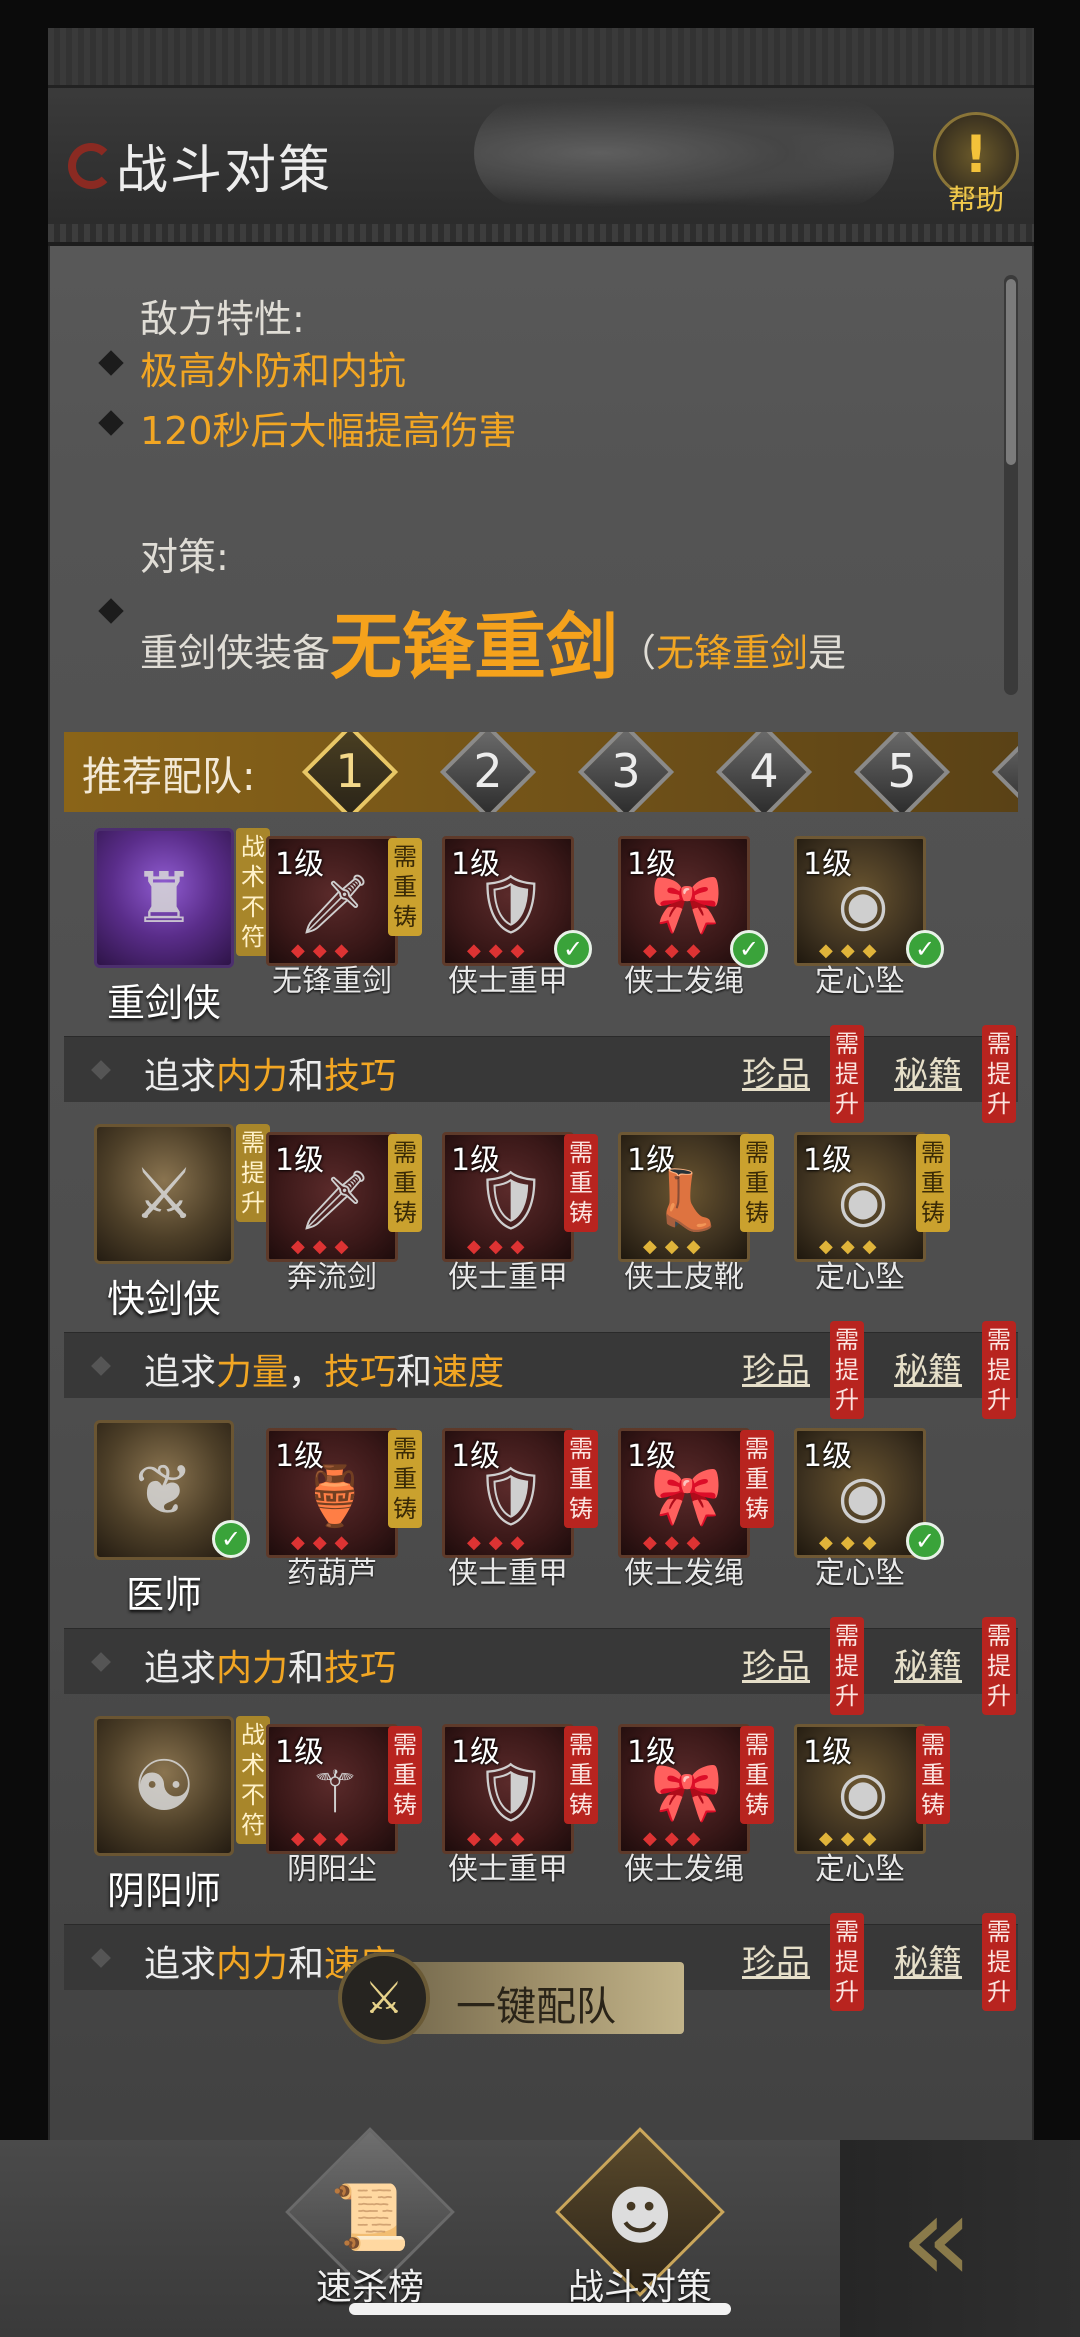 Image resolution: width=1080 pixels, height=2337 pixels. I want to click on pursue-stat-c: 速度, so click(468, 1372).